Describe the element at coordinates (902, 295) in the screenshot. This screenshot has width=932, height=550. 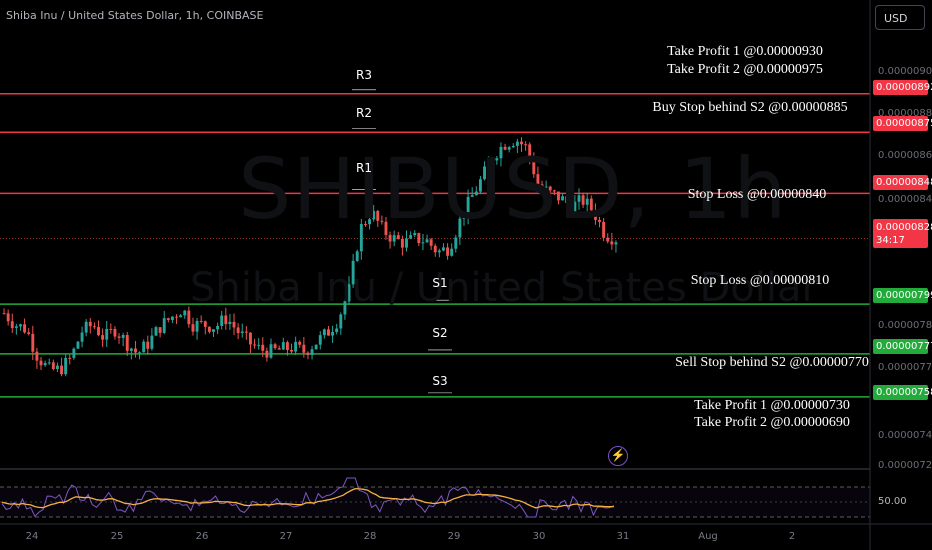
I see `price-badge-s1: 0.00000799` at that location.